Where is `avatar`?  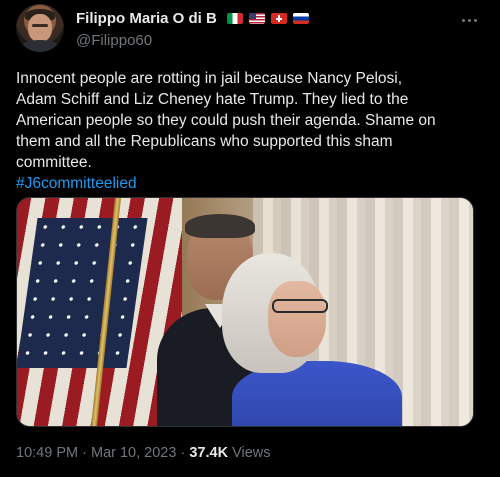 avatar is located at coordinates (40, 28).